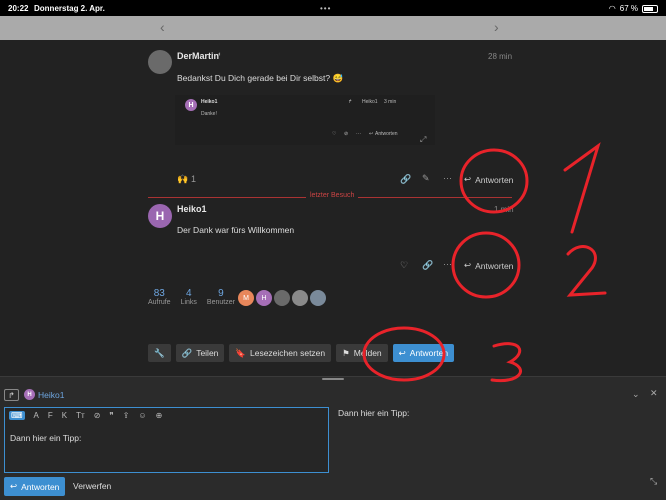  What do you see at coordinates (159, 302) in the screenshot?
I see `stat-label: Aufrufe` at bounding box center [159, 302].